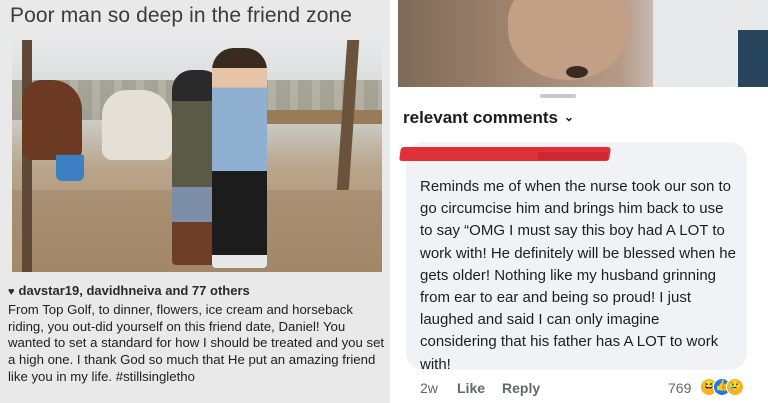 Image resolution: width=768 pixels, height=403 pixels. What do you see at coordinates (480, 117) in the screenshot?
I see `comments-filter-label: relevant comments` at bounding box center [480, 117].